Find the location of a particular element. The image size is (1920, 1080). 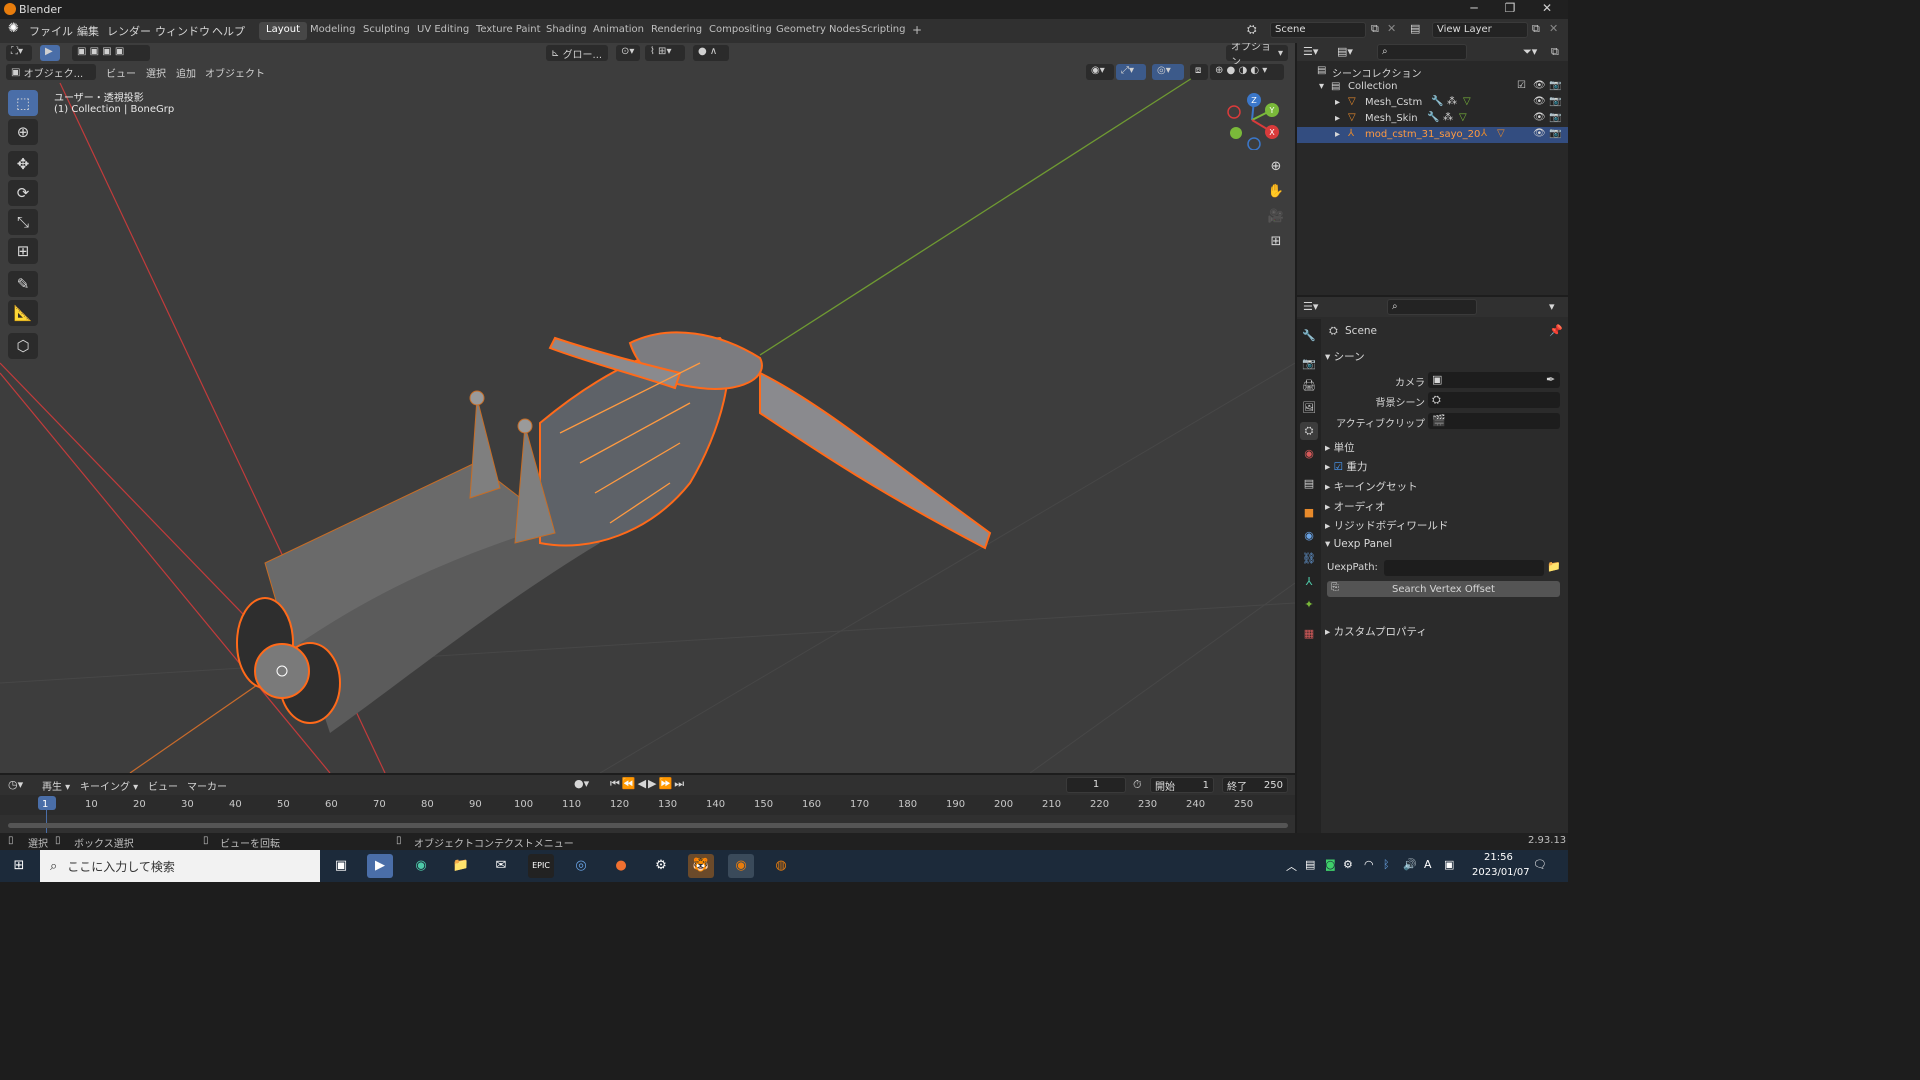

display-mode-icon: ▤▾ is located at coordinates (1345, 51).